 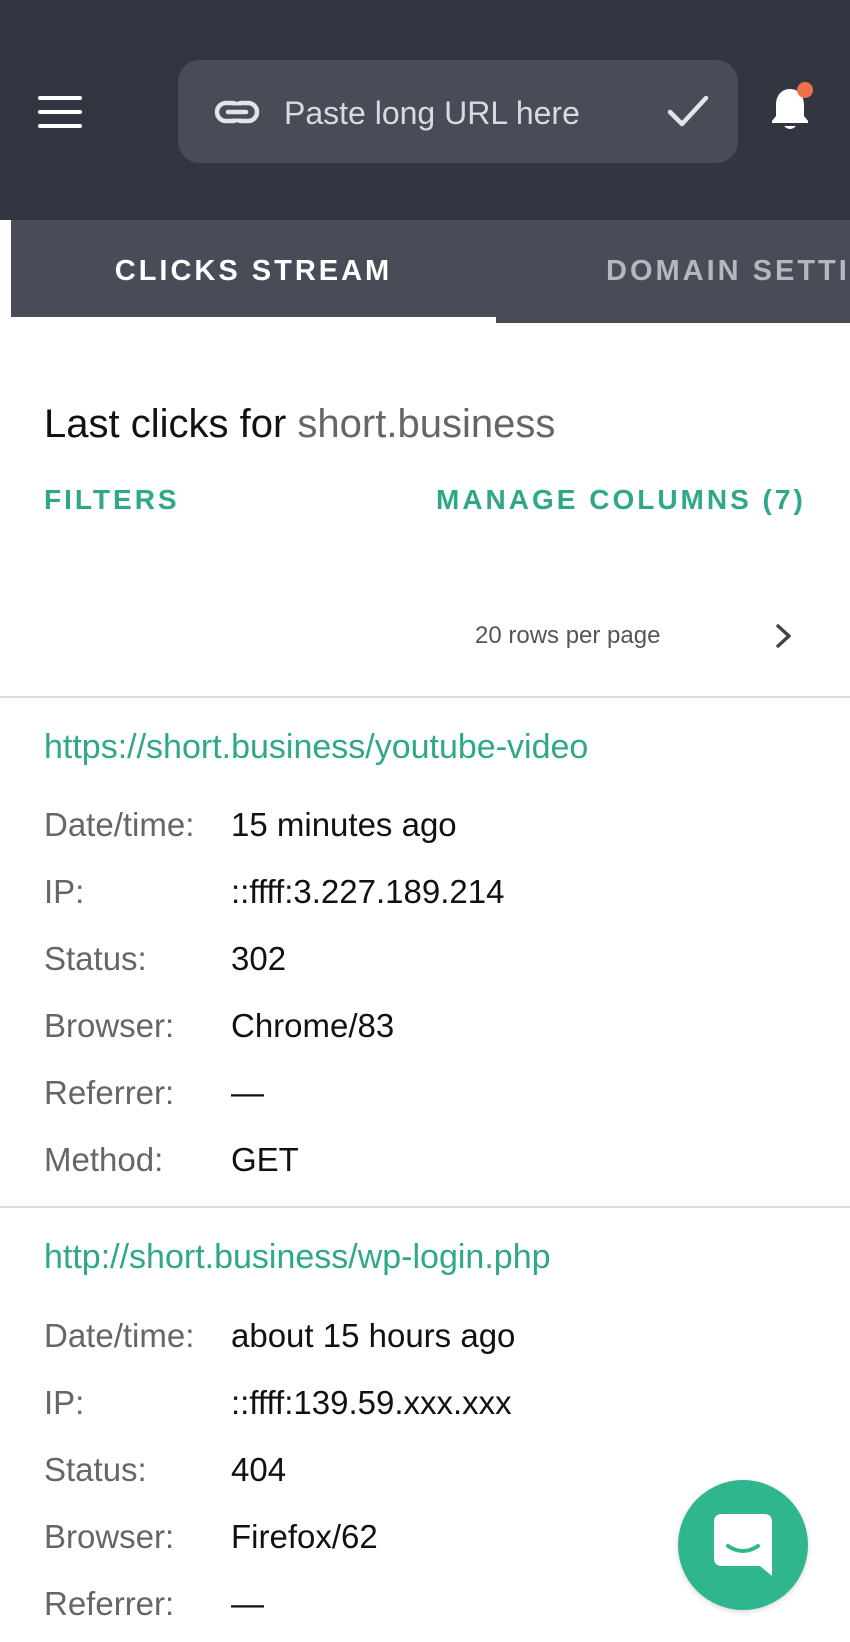 I want to click on click-url-link: https://short.business/youtube-video, so click(x=316, y=747).